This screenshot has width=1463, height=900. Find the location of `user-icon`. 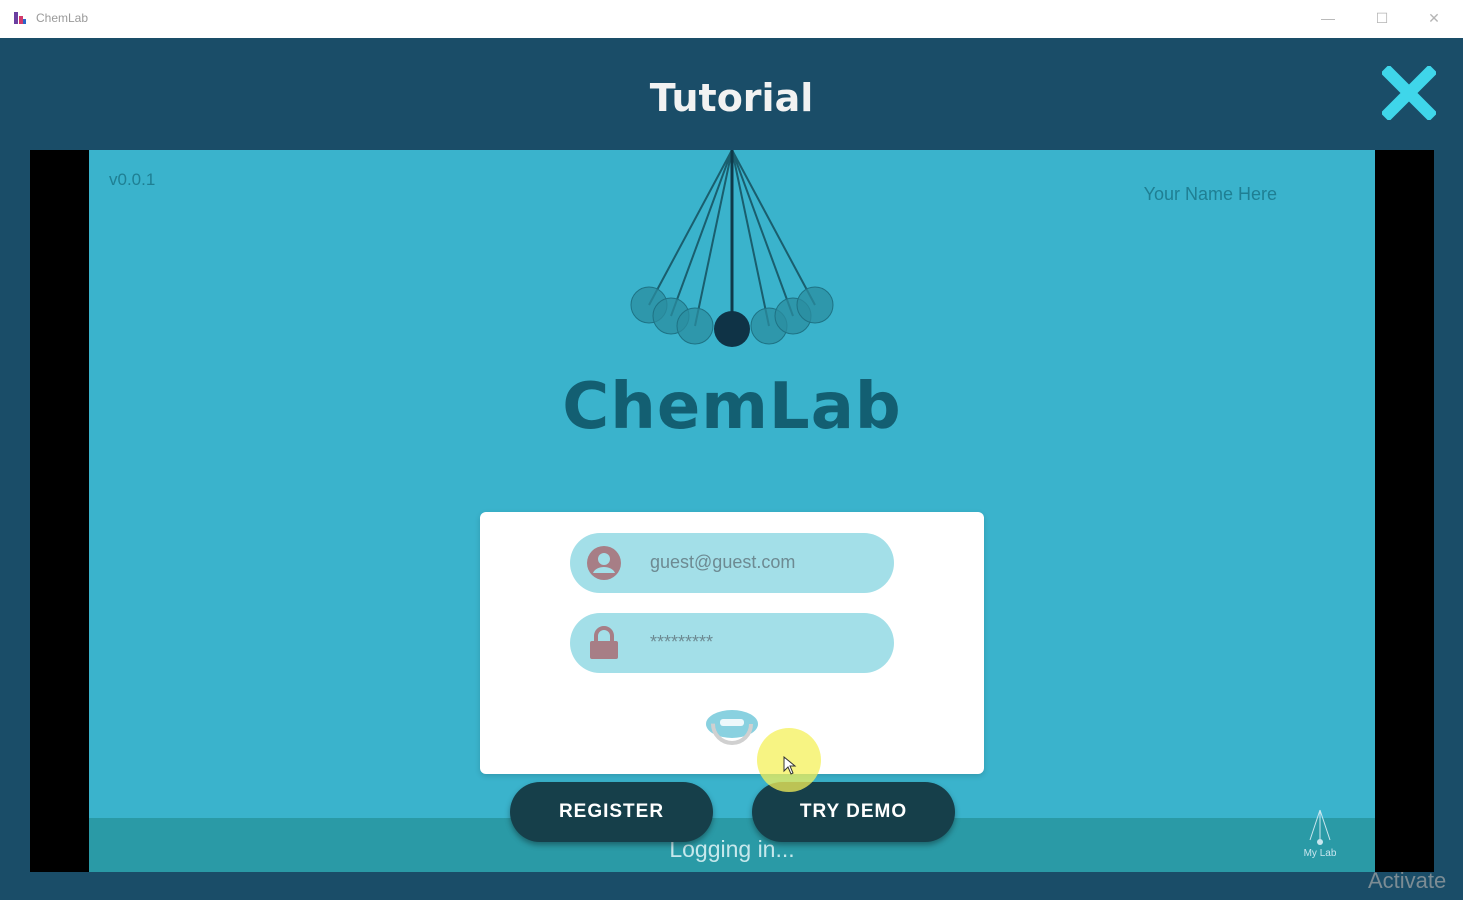

user-icon is located at coordinates (604, 563).